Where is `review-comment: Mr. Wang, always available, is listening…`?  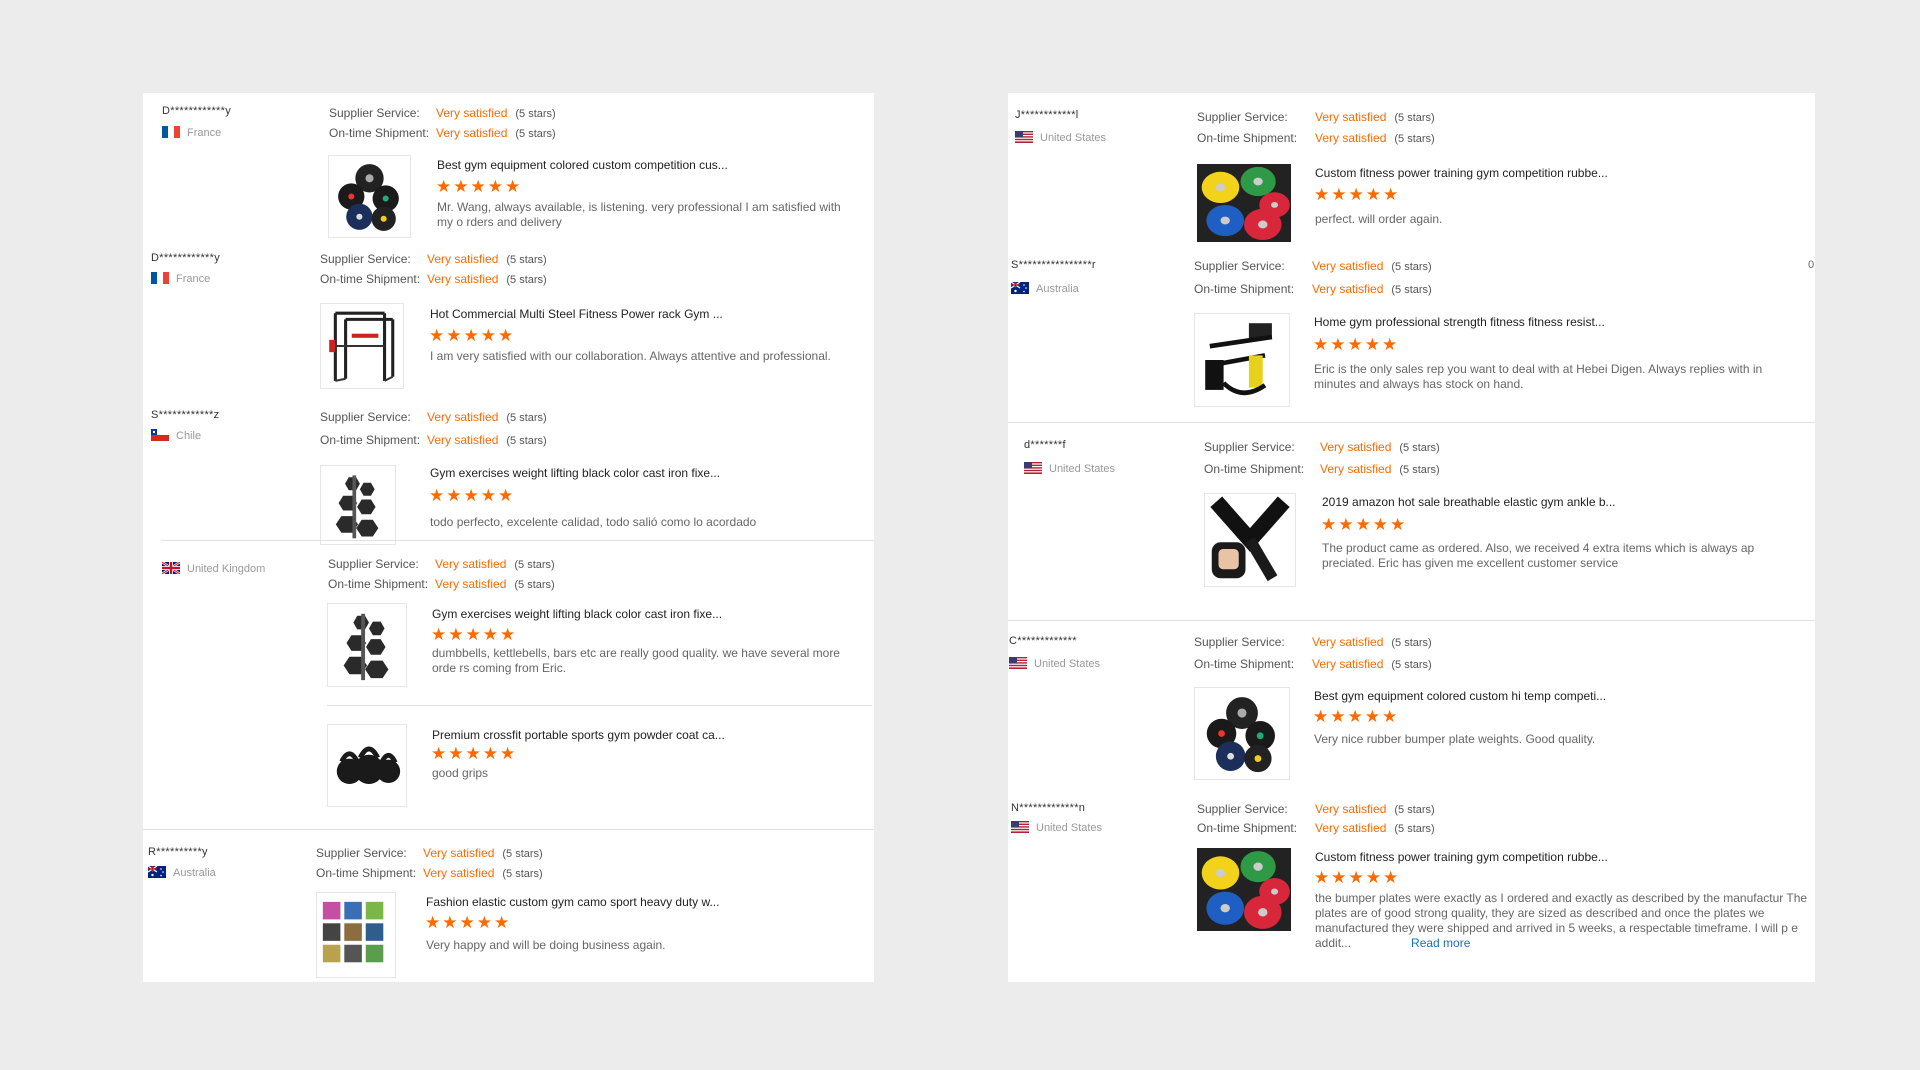
review-comment: Mr. Wang, always available, is listening… is located at coordinates (639, 214).